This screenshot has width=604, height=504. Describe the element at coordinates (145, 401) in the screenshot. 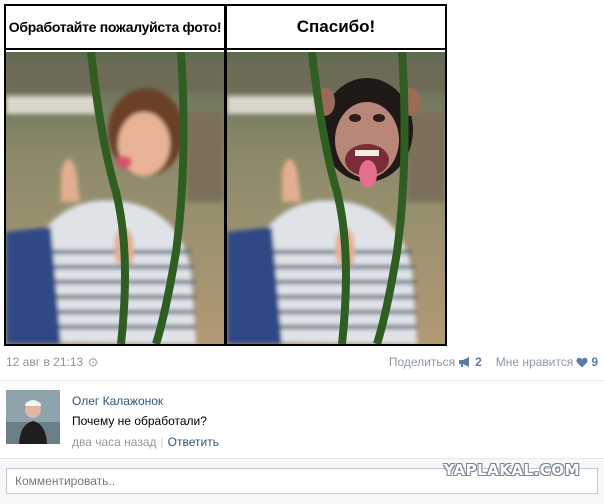

I see `comment-author: Олег Калажонок` at that location.